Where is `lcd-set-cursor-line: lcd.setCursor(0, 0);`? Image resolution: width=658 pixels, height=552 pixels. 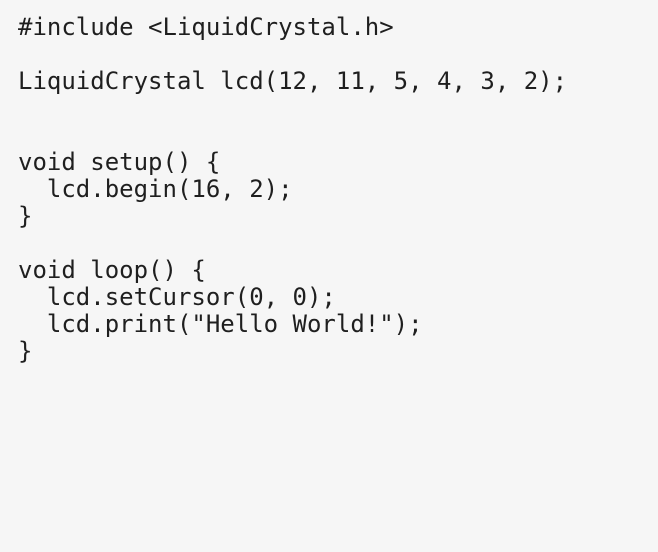 lcd-set-cursor-line: lcd.setCursor(0, 0); is located at coordinates (177, 297).